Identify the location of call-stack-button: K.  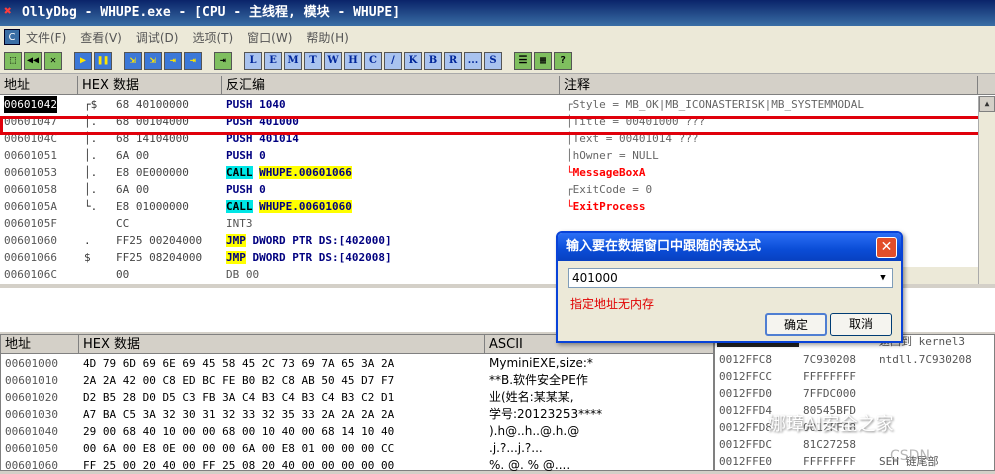
(413, 60).